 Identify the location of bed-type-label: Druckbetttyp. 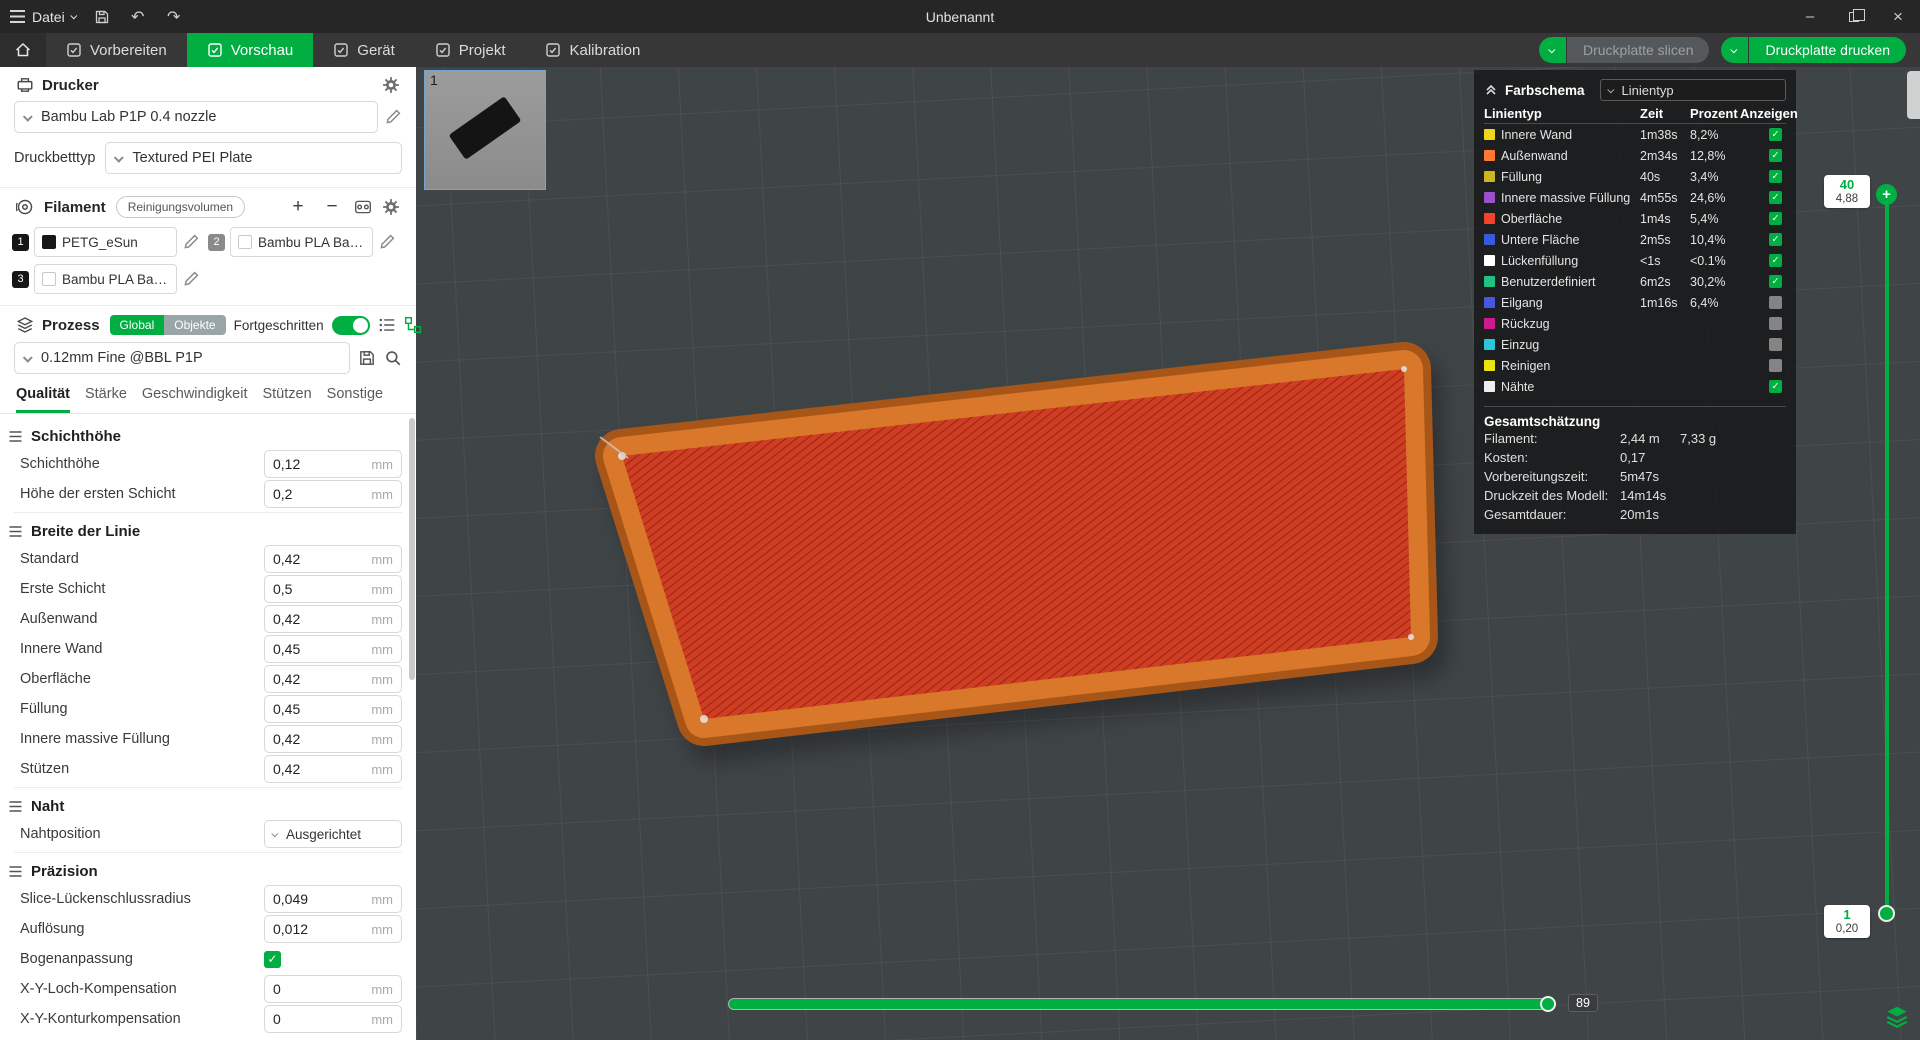
(55, 158).